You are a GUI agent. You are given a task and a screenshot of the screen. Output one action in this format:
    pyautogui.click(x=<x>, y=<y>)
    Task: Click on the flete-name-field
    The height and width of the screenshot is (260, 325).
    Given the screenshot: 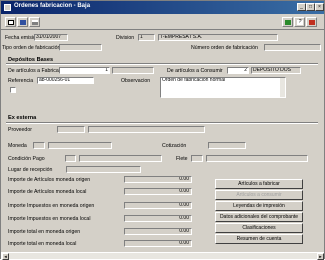 What is the action you would take?
    pyautogui.click(x=257, y=158)
    